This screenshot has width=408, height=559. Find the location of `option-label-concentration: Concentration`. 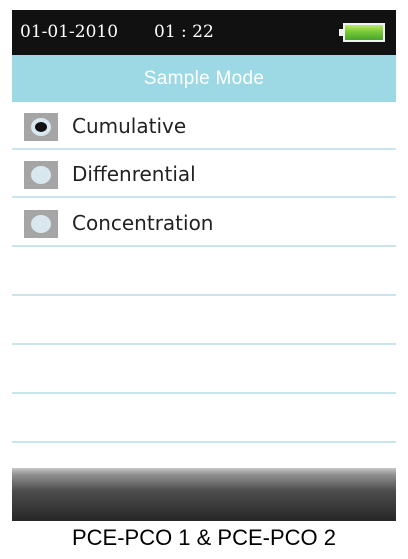

option-label-concentration: Concentration is located at coordinates (143, 223).